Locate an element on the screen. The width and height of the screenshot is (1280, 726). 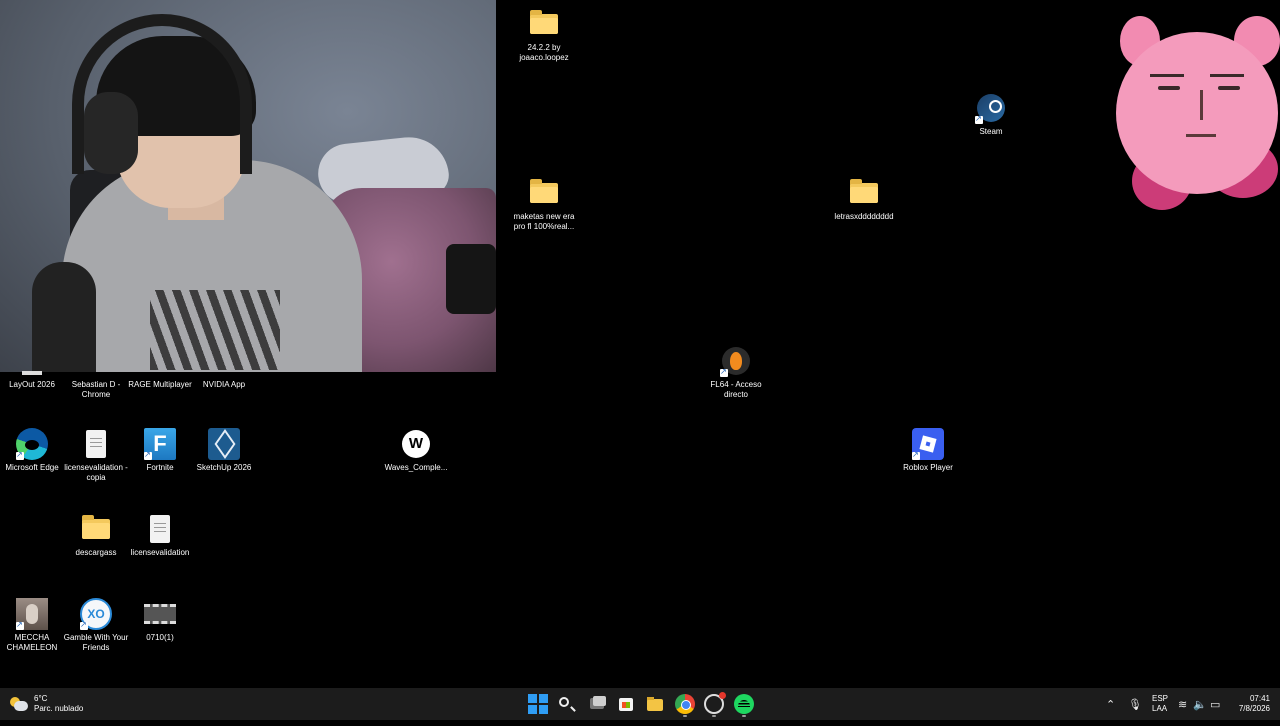
keyboard-layout: LAA is located at coordinates (1160, 708).